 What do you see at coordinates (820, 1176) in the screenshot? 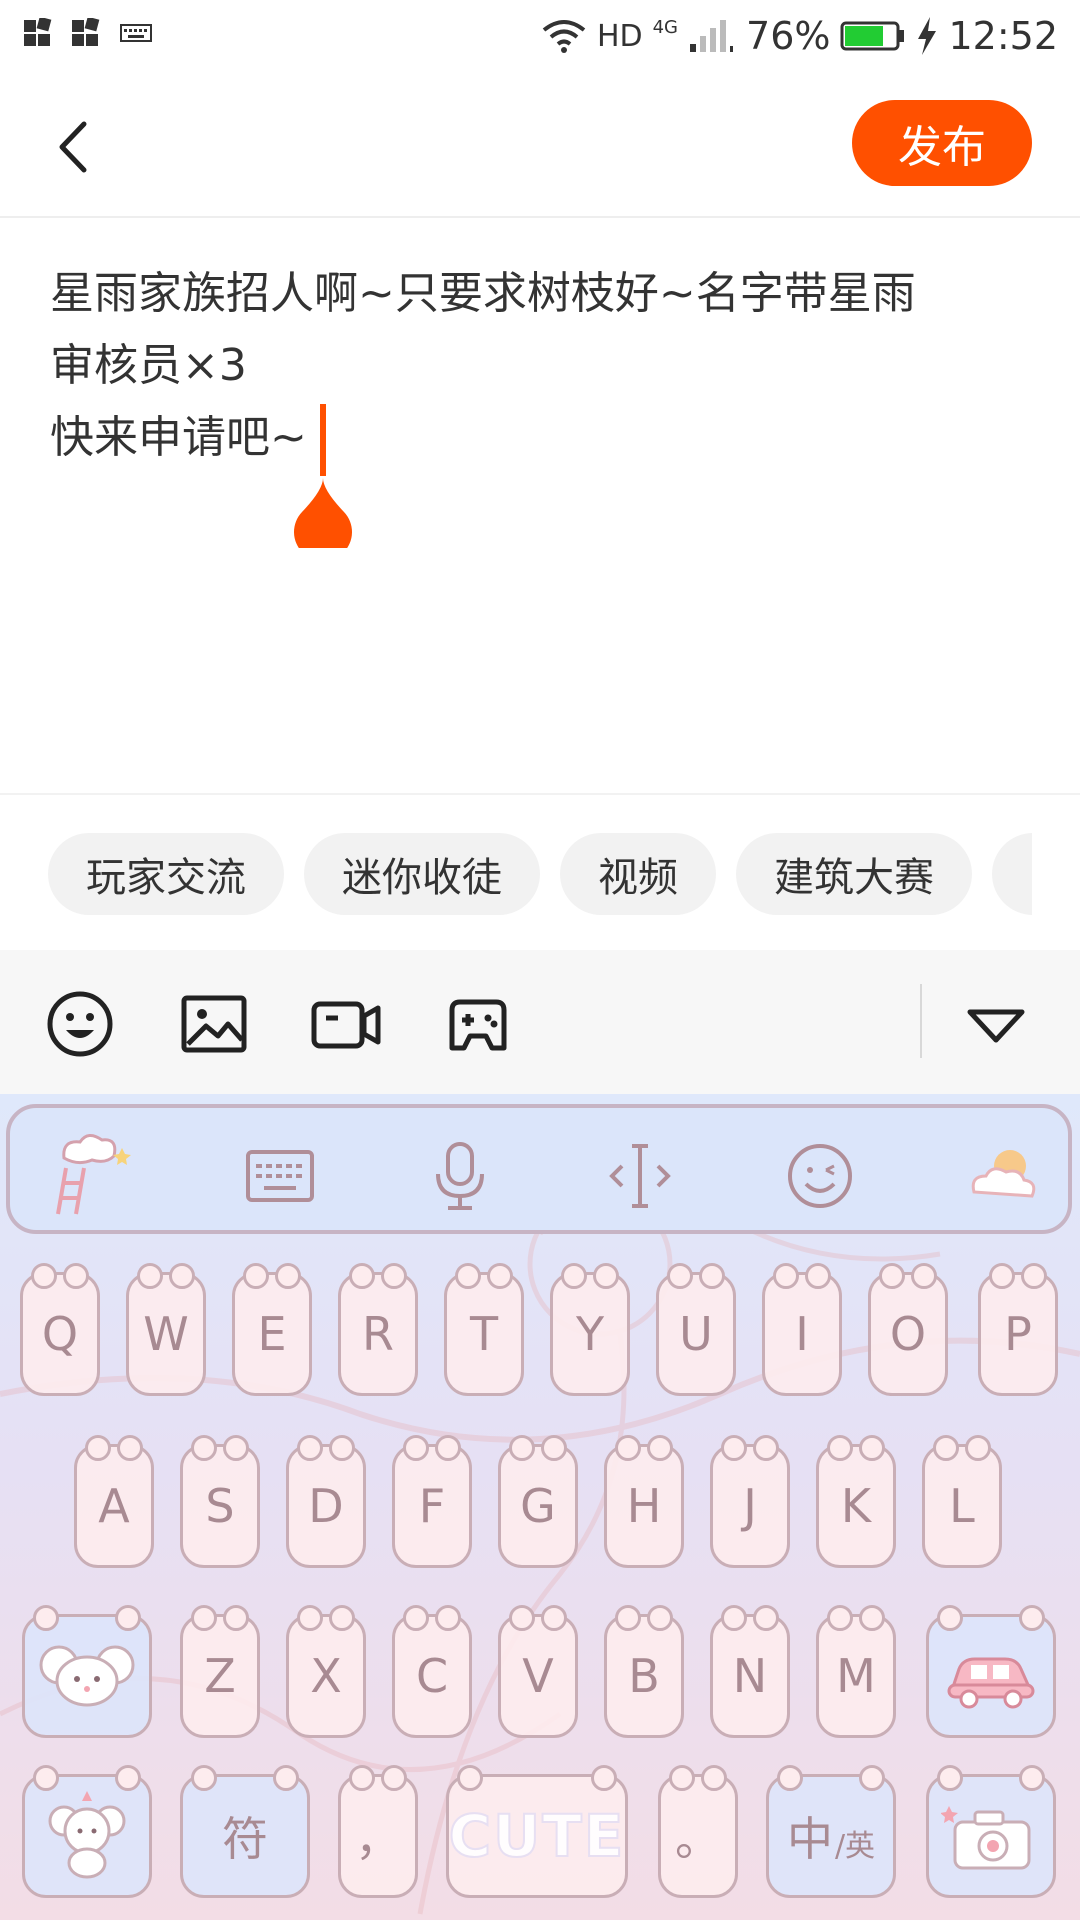
I see `emoji-panel-icon` at bounding box center [820, 1176].